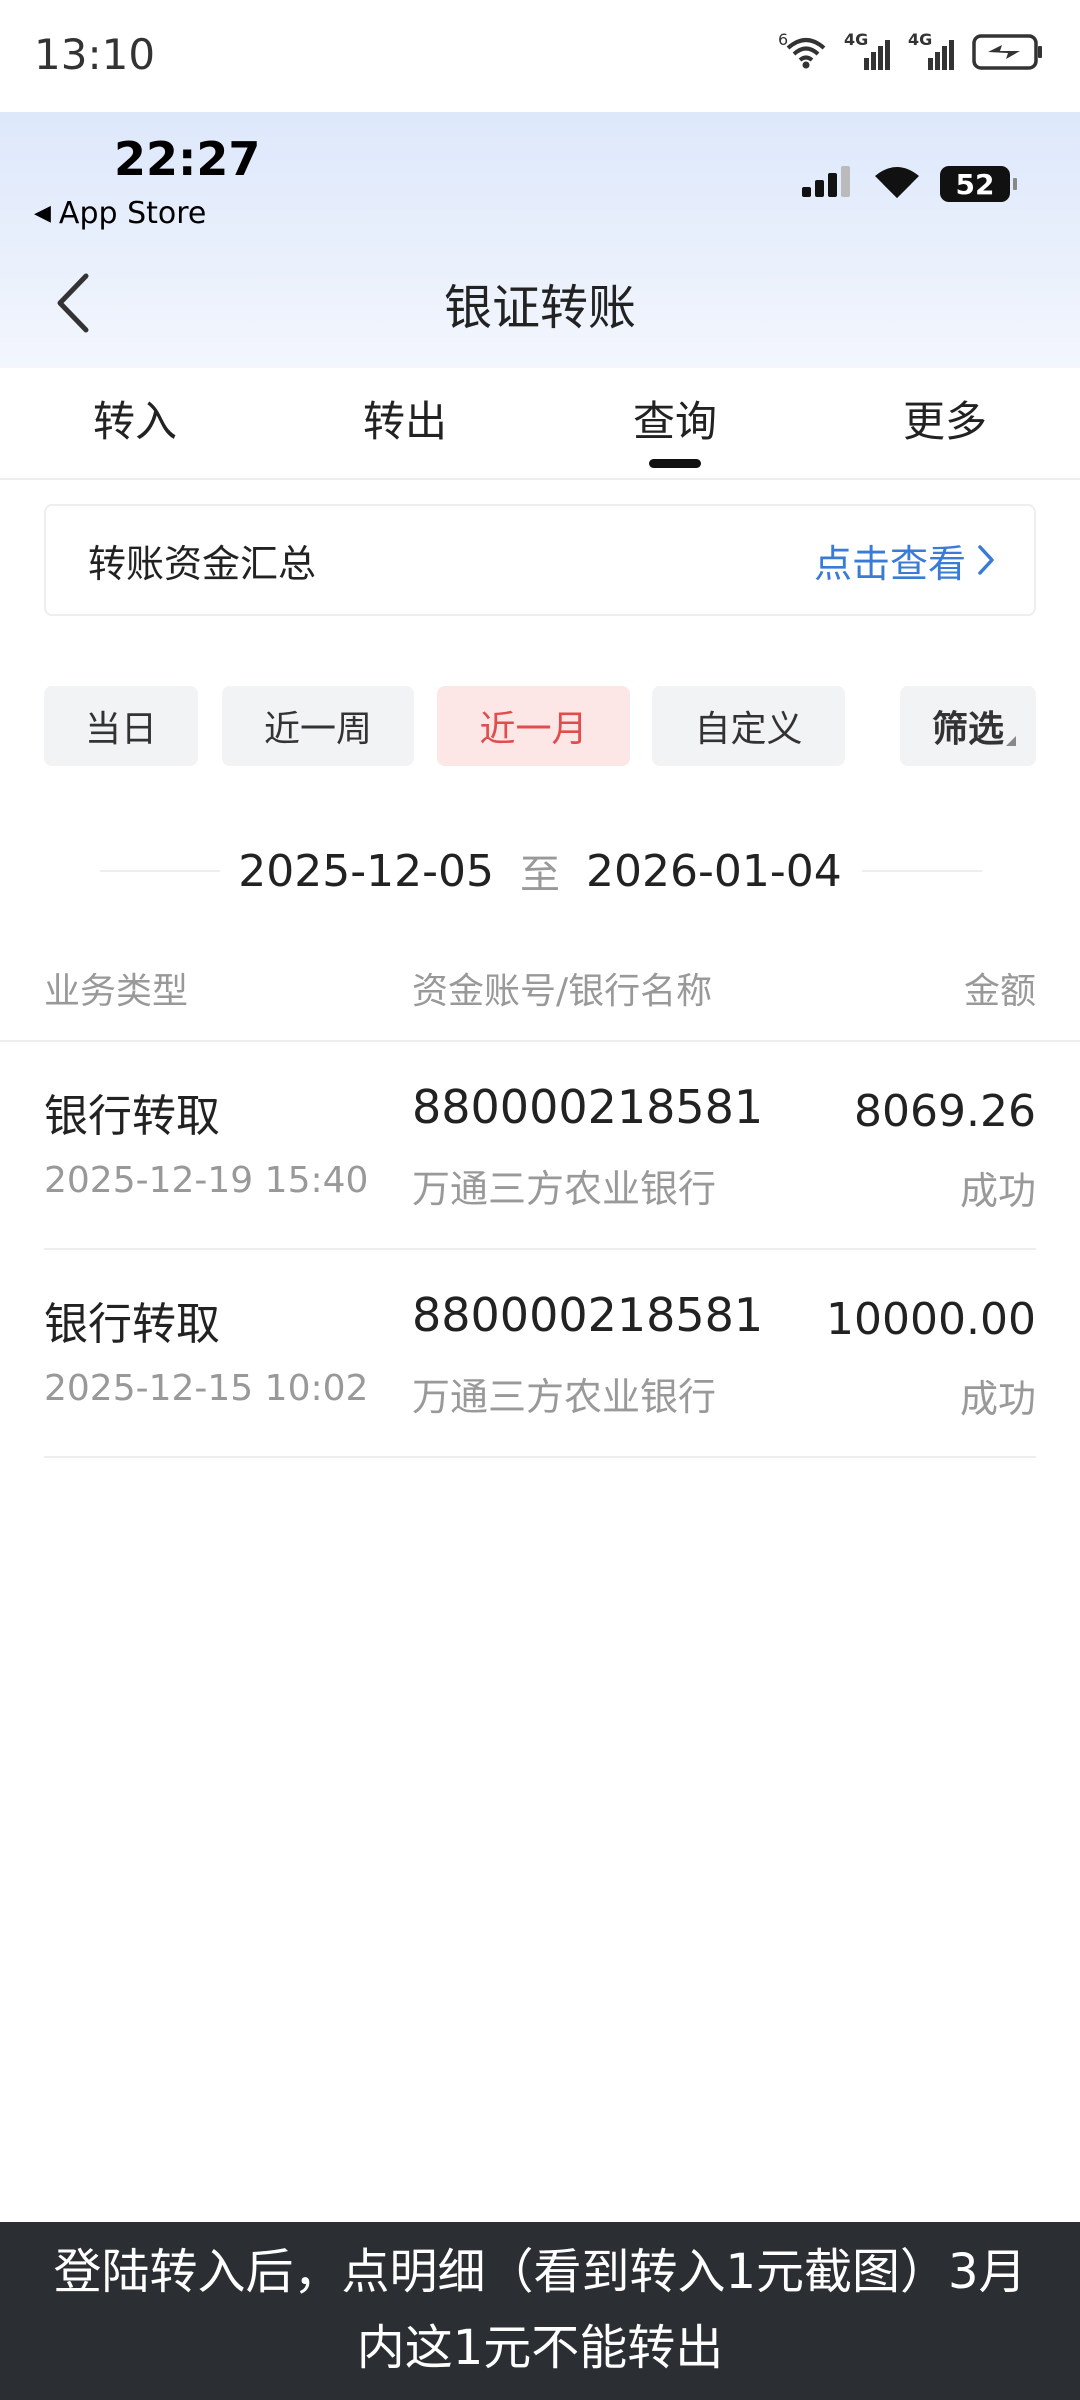  Describe the element at coordinates (366, 871) in the screenshot. I see `date-start: 2025-12-05` at that location.